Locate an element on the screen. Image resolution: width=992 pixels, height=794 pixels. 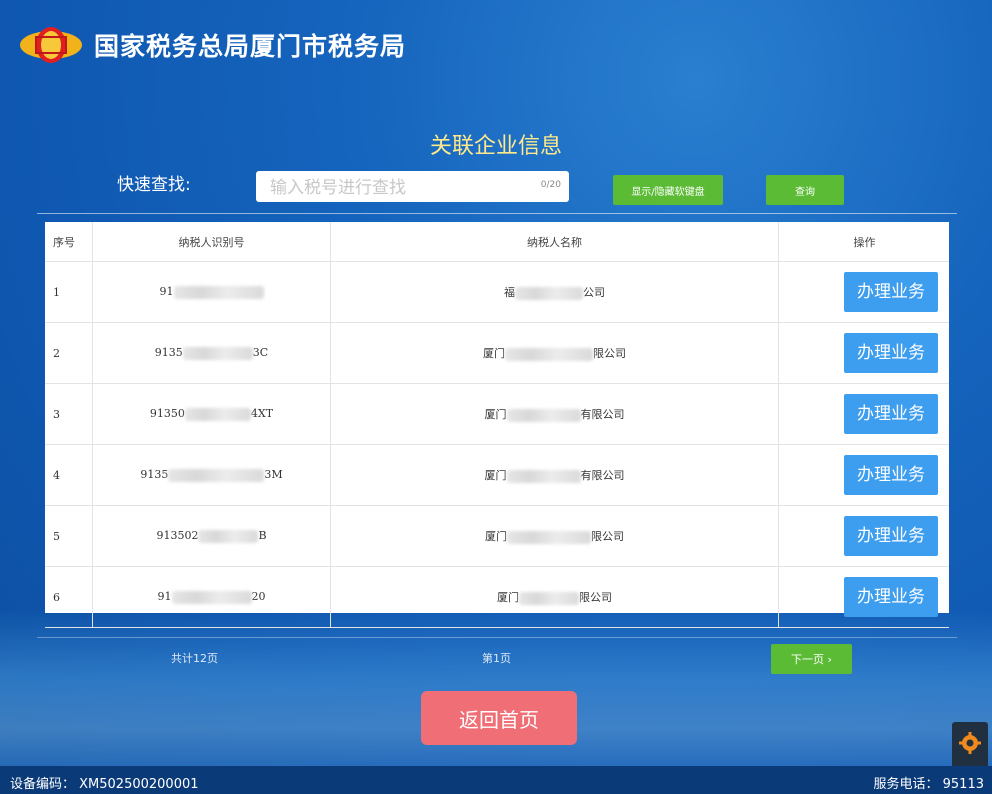
row-index: 2 is located at coordinates (69, 353).